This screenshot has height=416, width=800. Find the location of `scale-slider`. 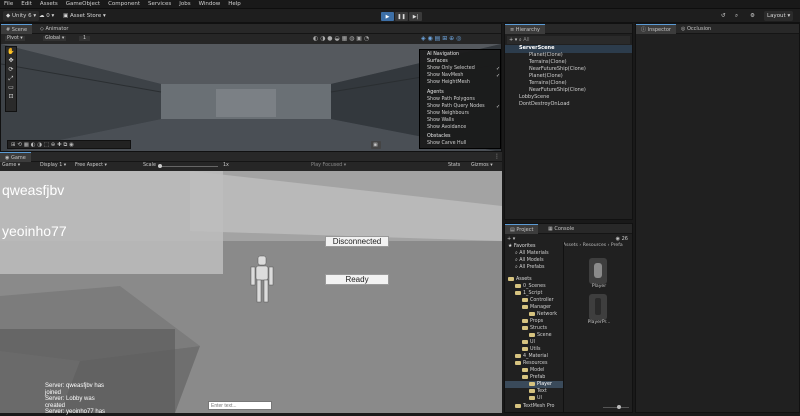

scale-slider is located at coordinates (188, 166).